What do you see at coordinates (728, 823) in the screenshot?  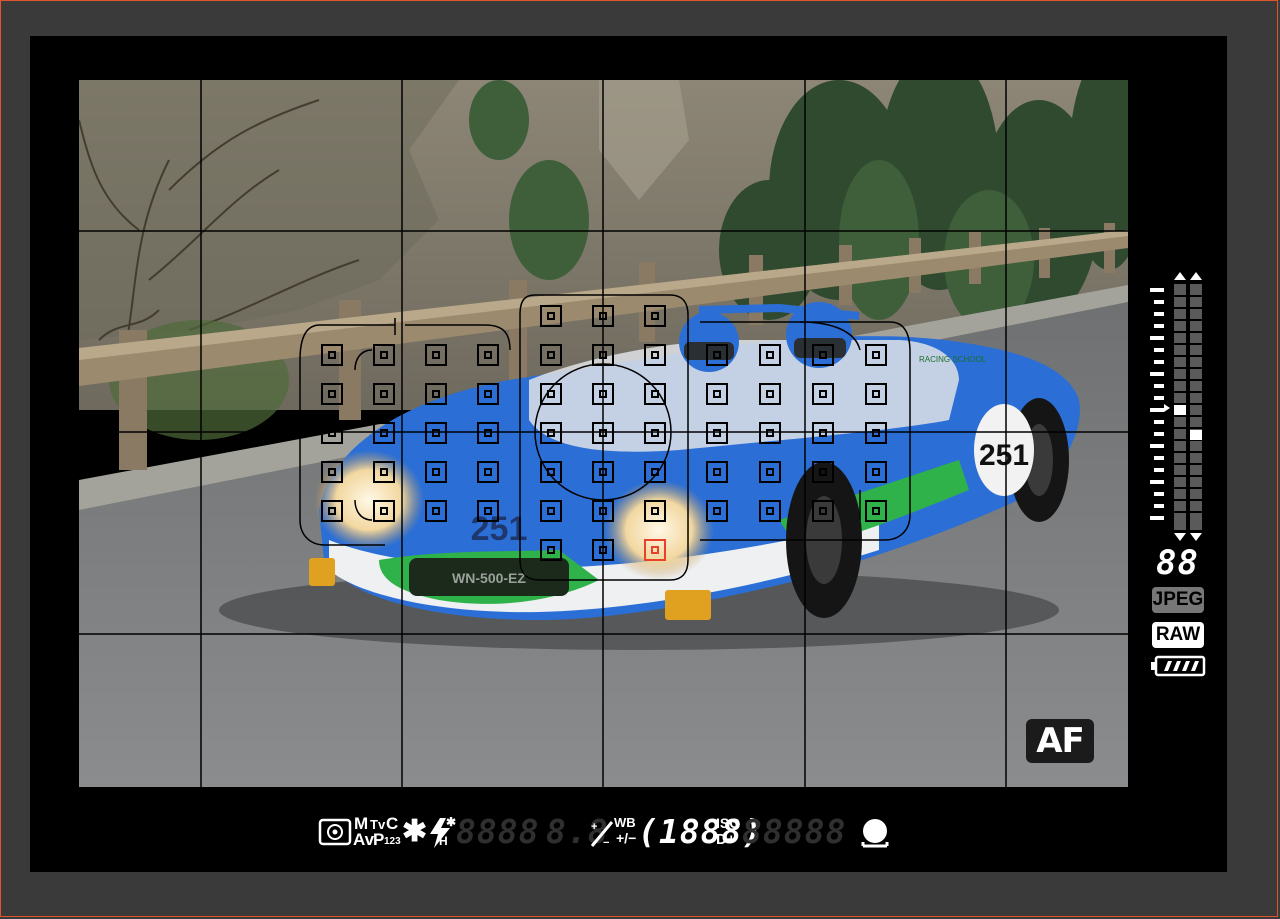 I see `iso-label: ISO` at bounding box center [728, 823].